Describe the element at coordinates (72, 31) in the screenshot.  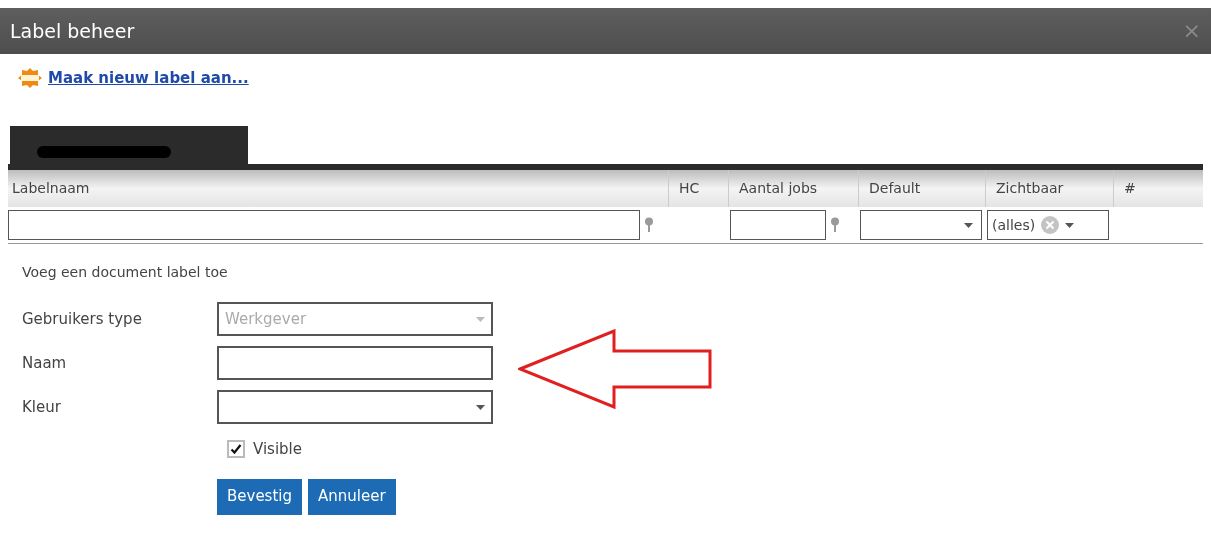
I see `window-title: Label beheer` at that location.